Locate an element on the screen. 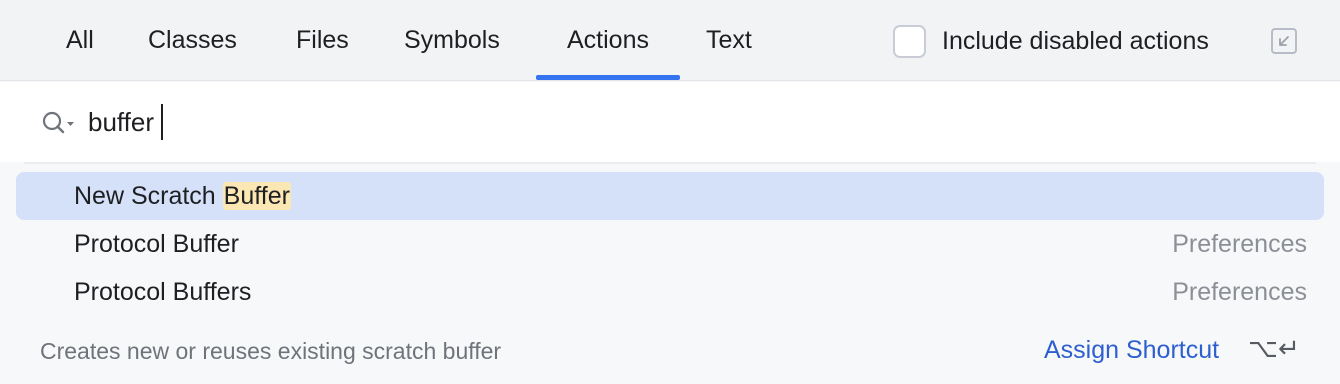  open-in-window-button is located at coordinates (1284, 41).